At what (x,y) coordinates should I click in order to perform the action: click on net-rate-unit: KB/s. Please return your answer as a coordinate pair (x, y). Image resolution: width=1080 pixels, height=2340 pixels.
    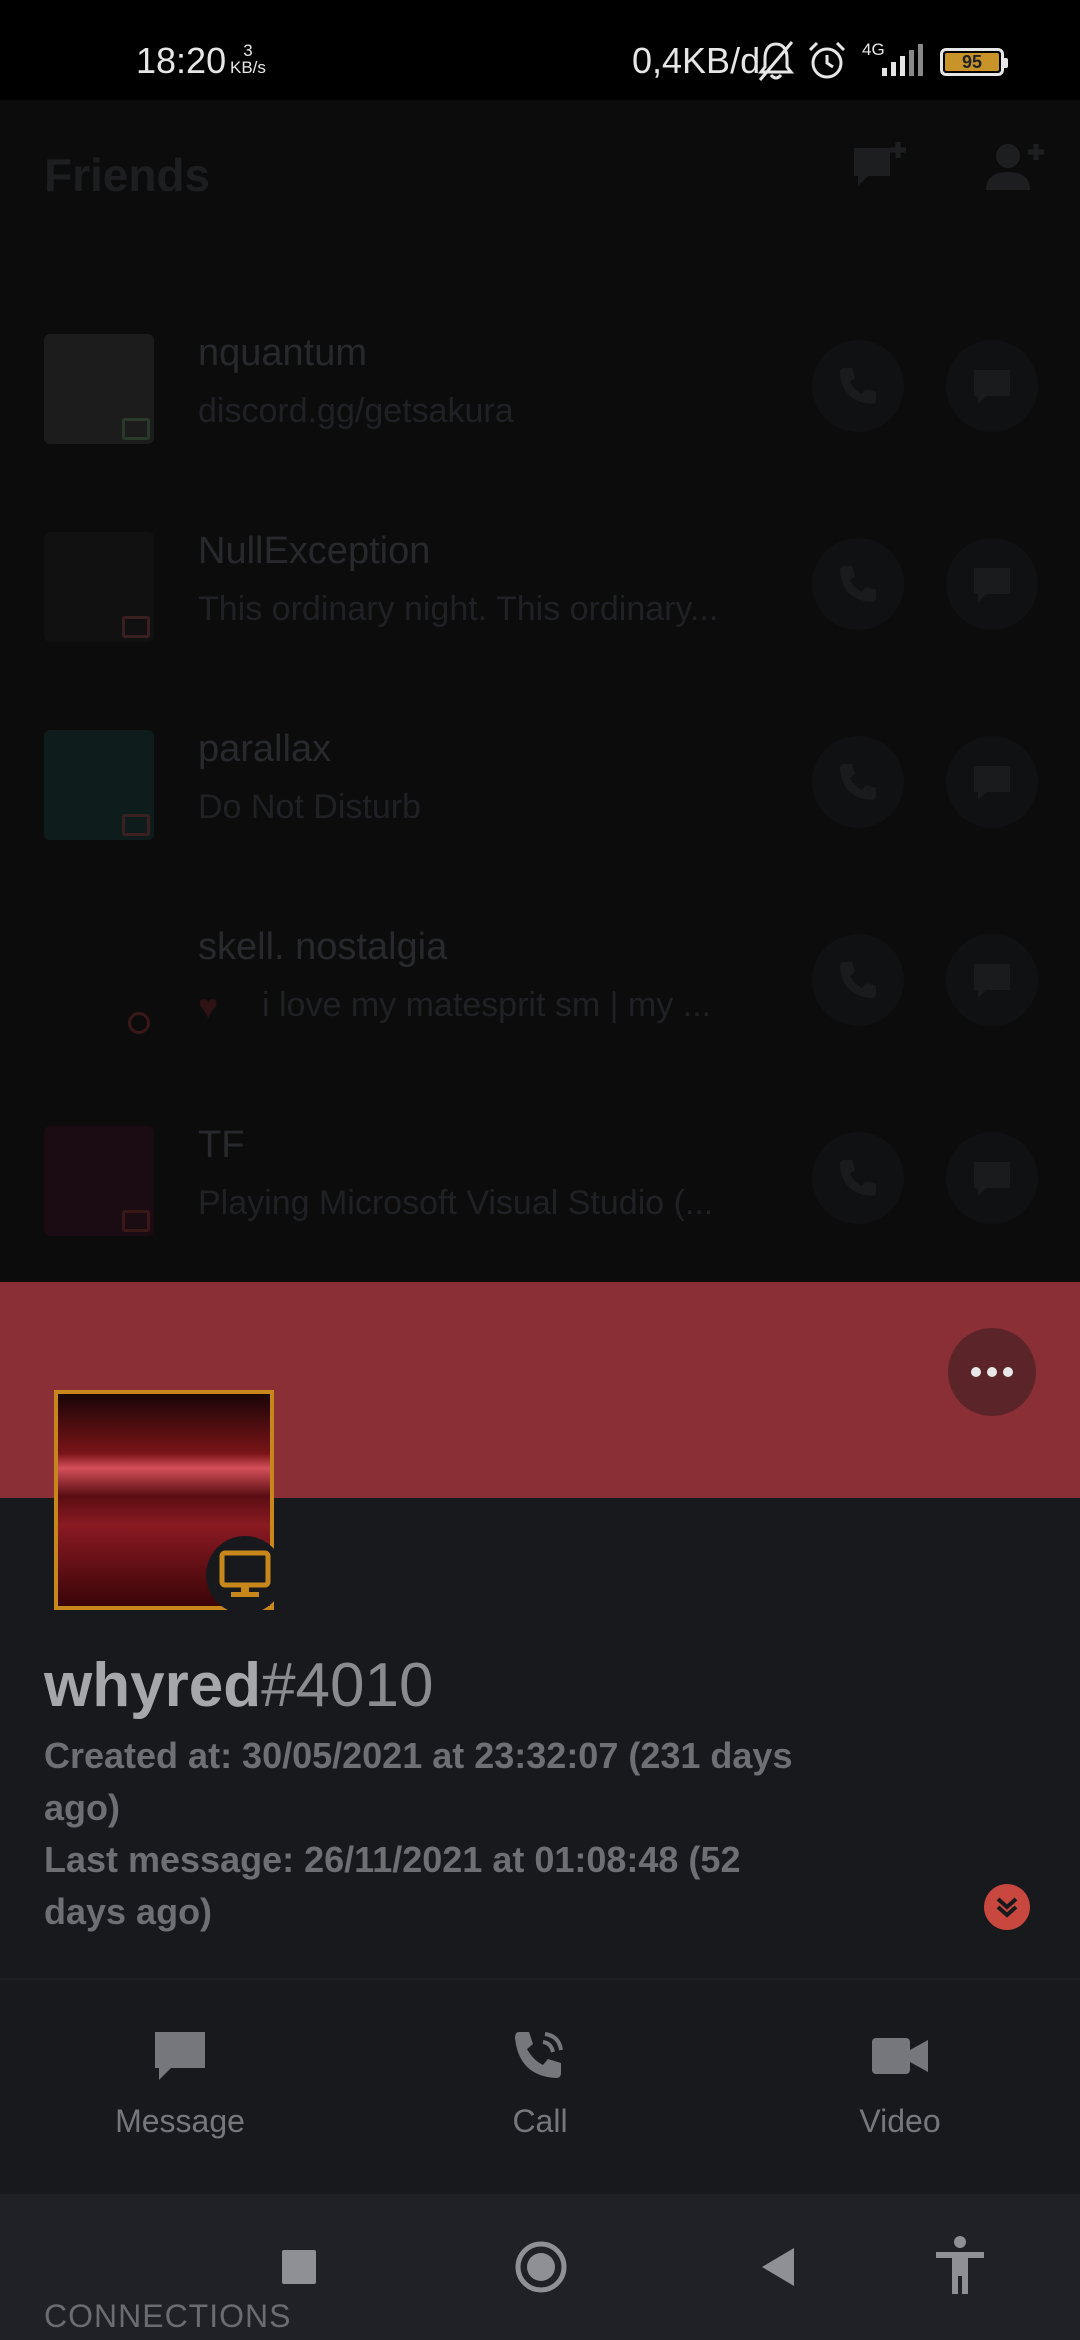
    Looking at the image, I should click on (248, 67).